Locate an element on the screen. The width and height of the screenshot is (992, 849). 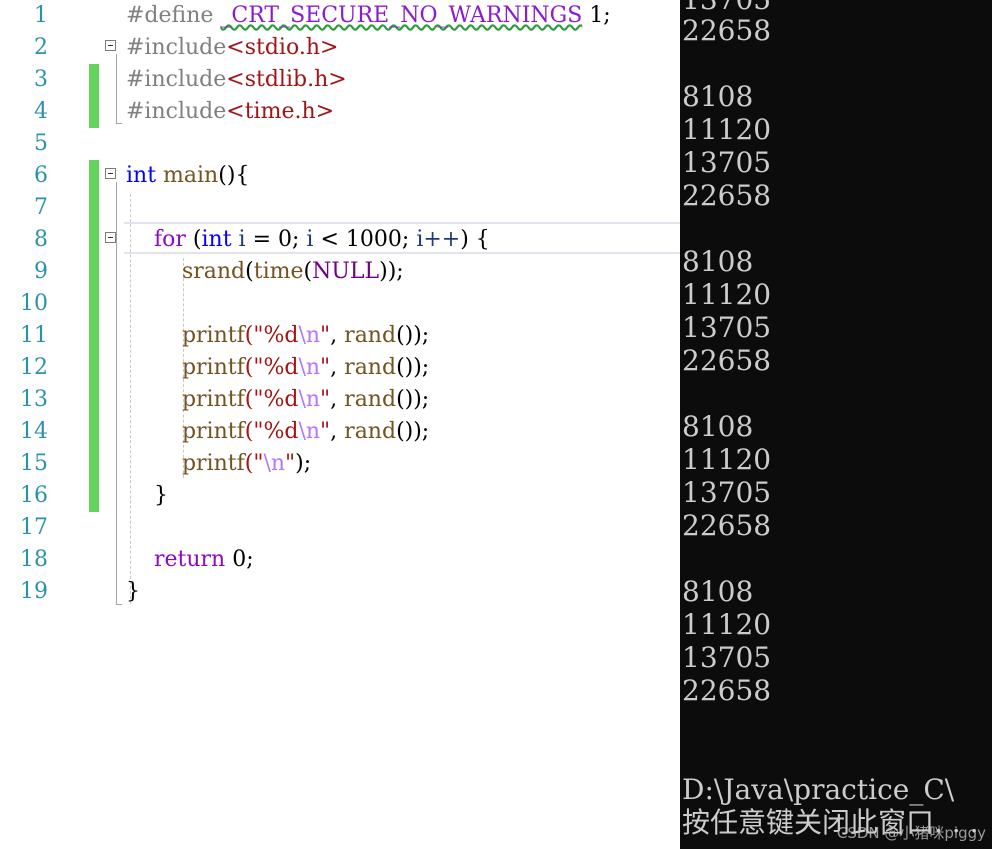
variable: i is located at coordinates (310, 239).